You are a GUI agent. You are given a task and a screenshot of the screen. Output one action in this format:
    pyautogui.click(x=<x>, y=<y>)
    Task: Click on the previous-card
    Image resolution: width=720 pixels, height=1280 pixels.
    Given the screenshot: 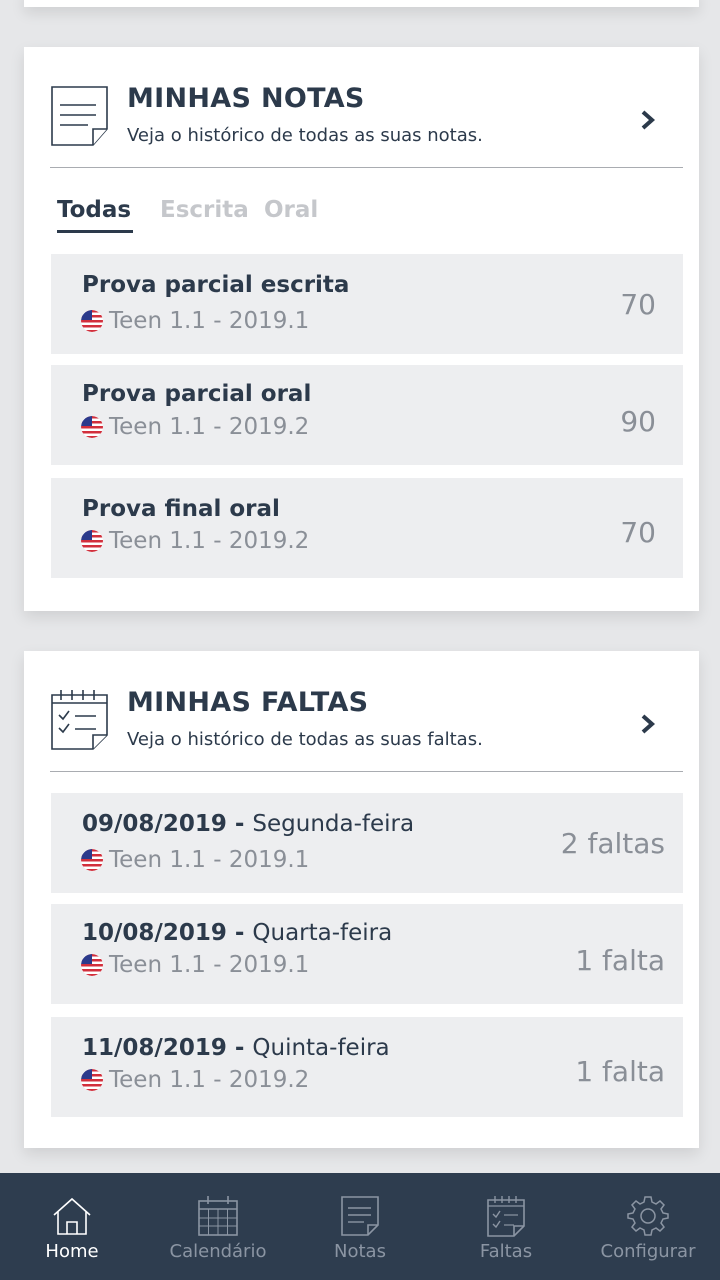 What is the action you would take?
    pyautogui.click(x=361, y=3)
    